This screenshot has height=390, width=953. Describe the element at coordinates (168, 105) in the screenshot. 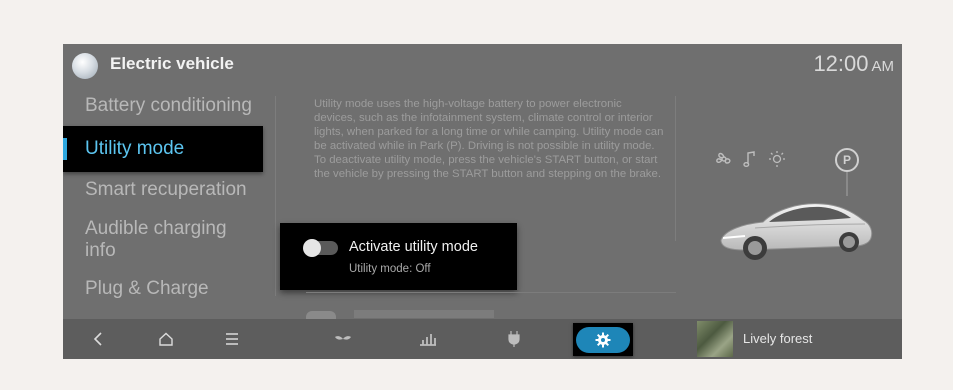

I see `sidebar-item-label: Battery conditioning` at that location.